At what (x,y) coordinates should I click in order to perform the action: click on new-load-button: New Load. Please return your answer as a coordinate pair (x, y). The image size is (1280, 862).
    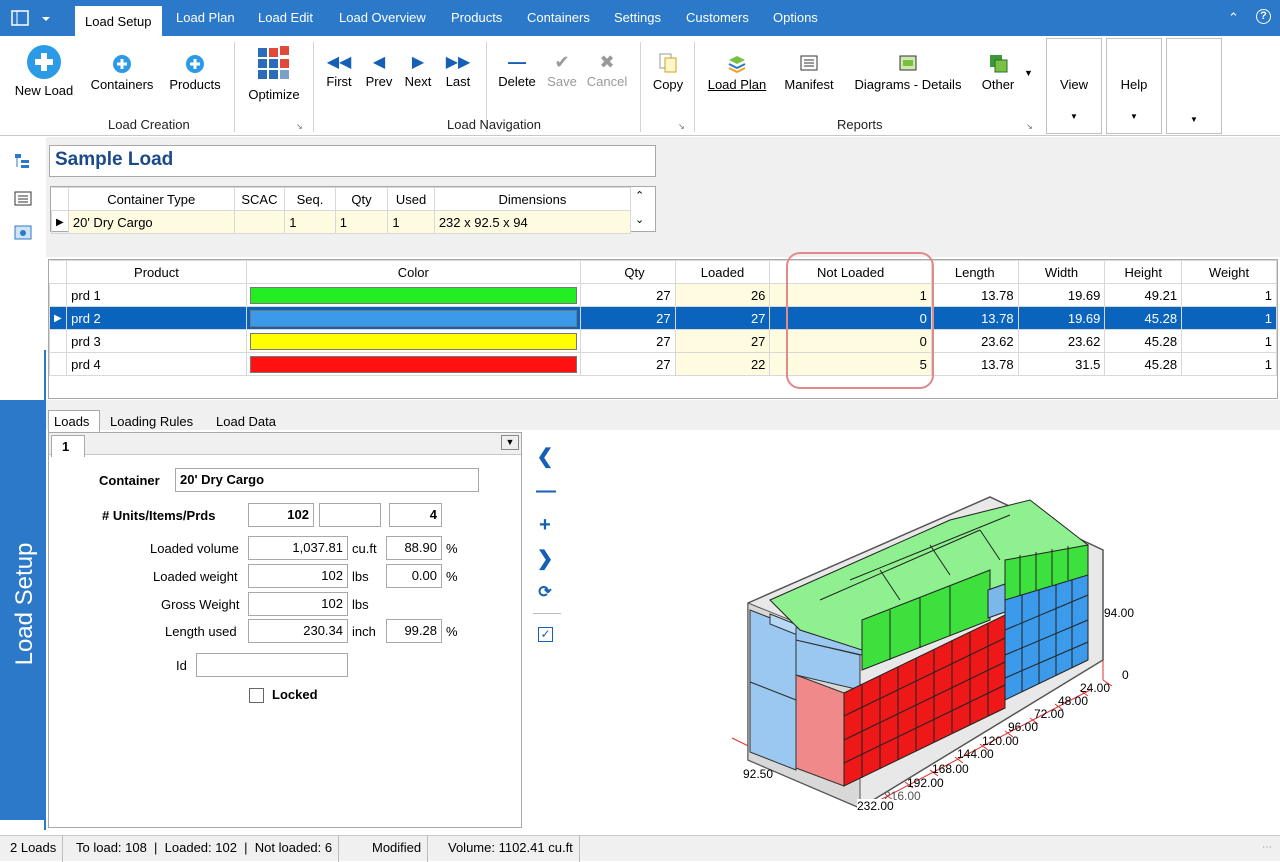
    Looking at the image, I should click on (44, 71).